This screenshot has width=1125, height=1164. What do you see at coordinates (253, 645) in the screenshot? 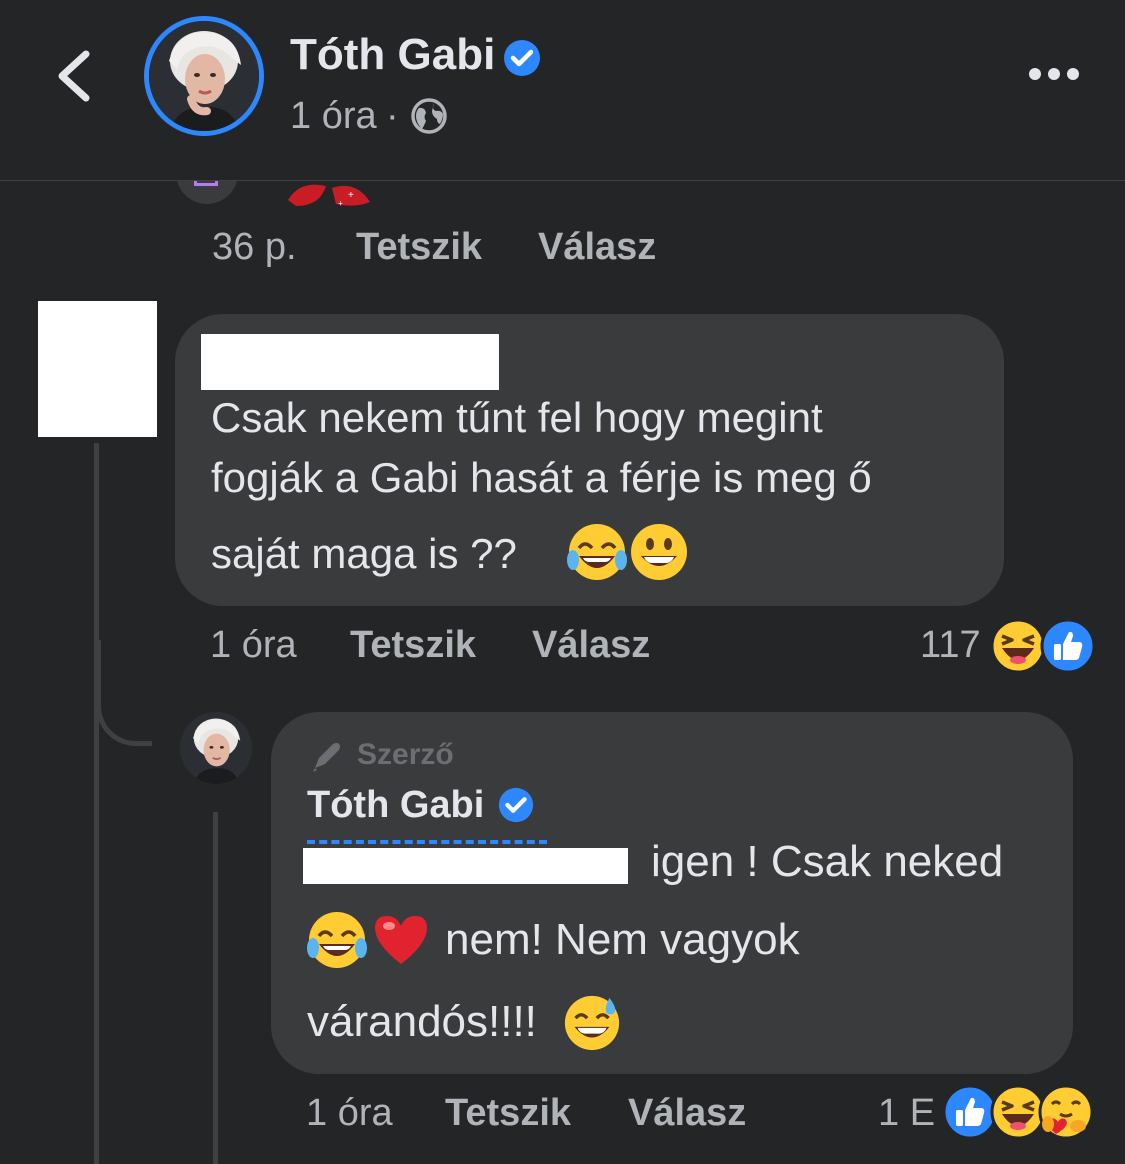
I see `comment-time: 1 óra` at bounding box center [253, 645].